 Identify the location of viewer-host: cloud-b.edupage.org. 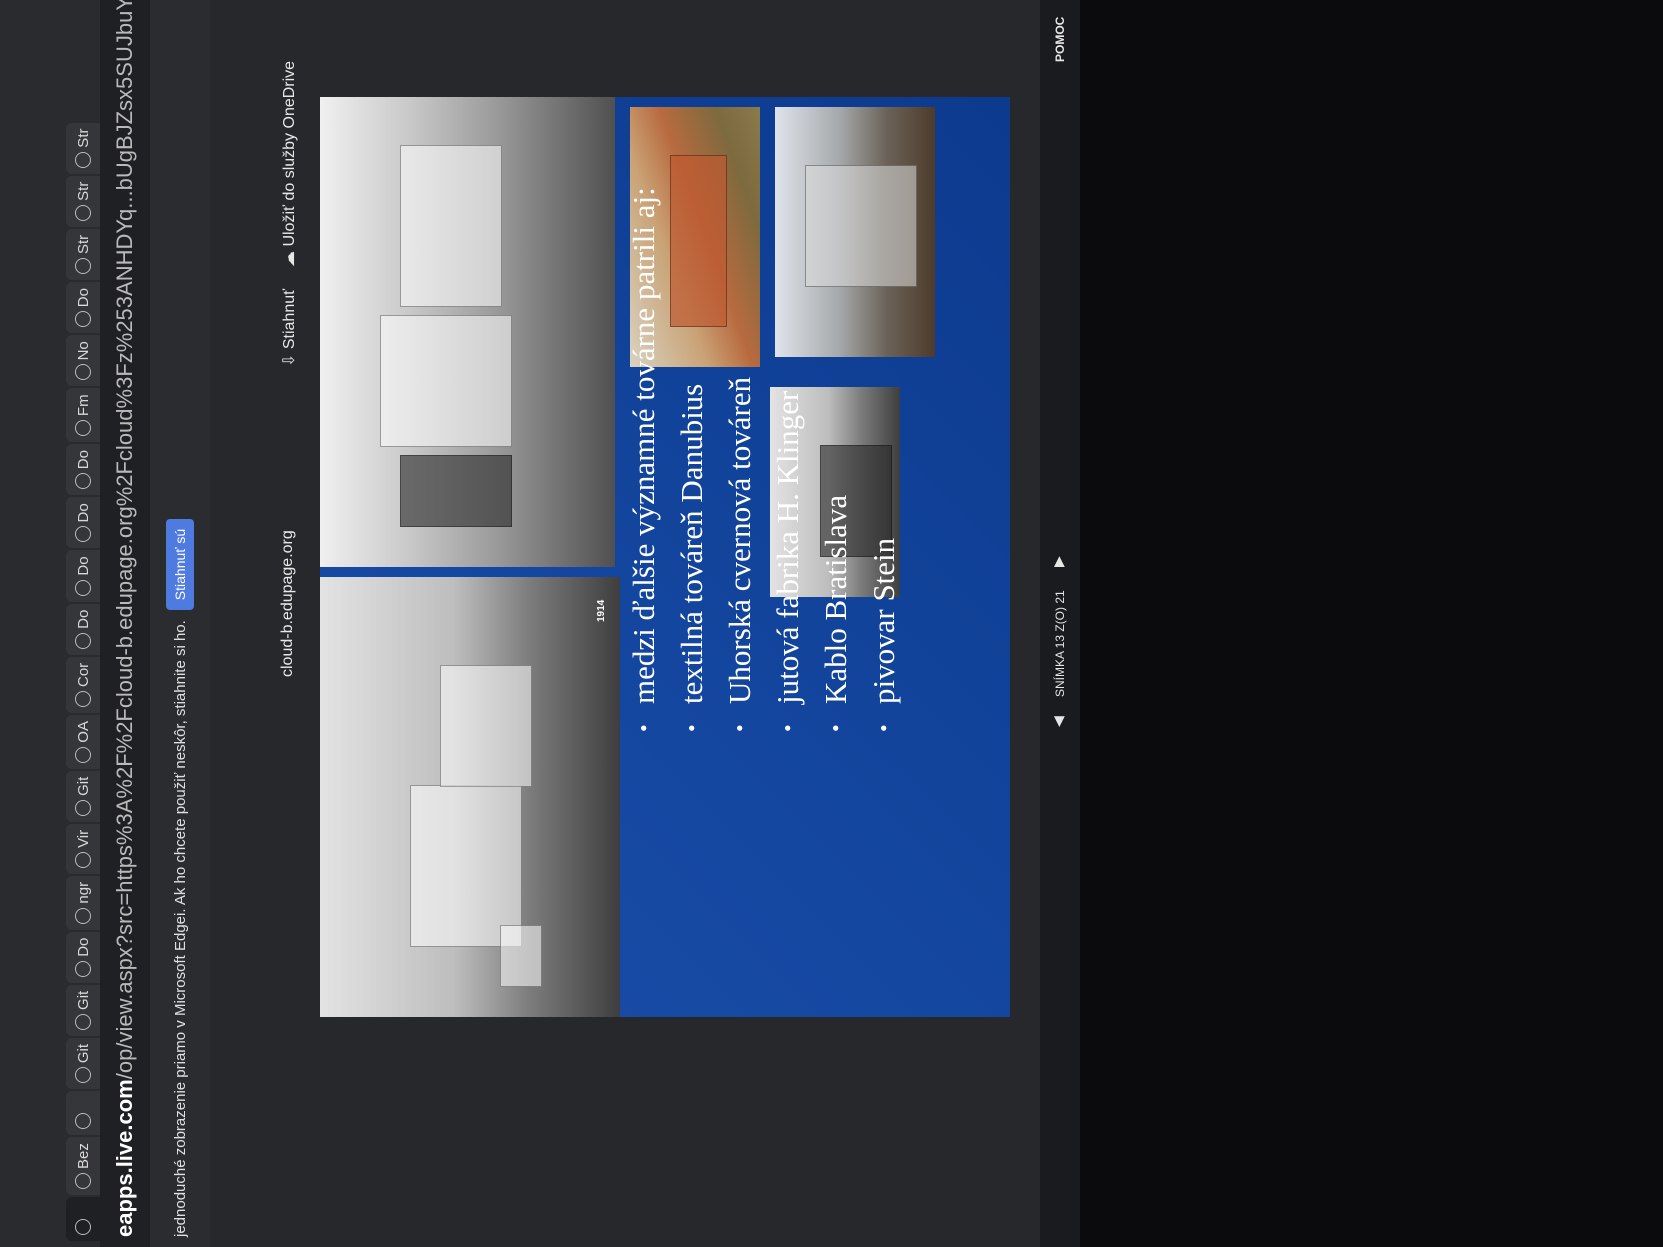
(287, 603).